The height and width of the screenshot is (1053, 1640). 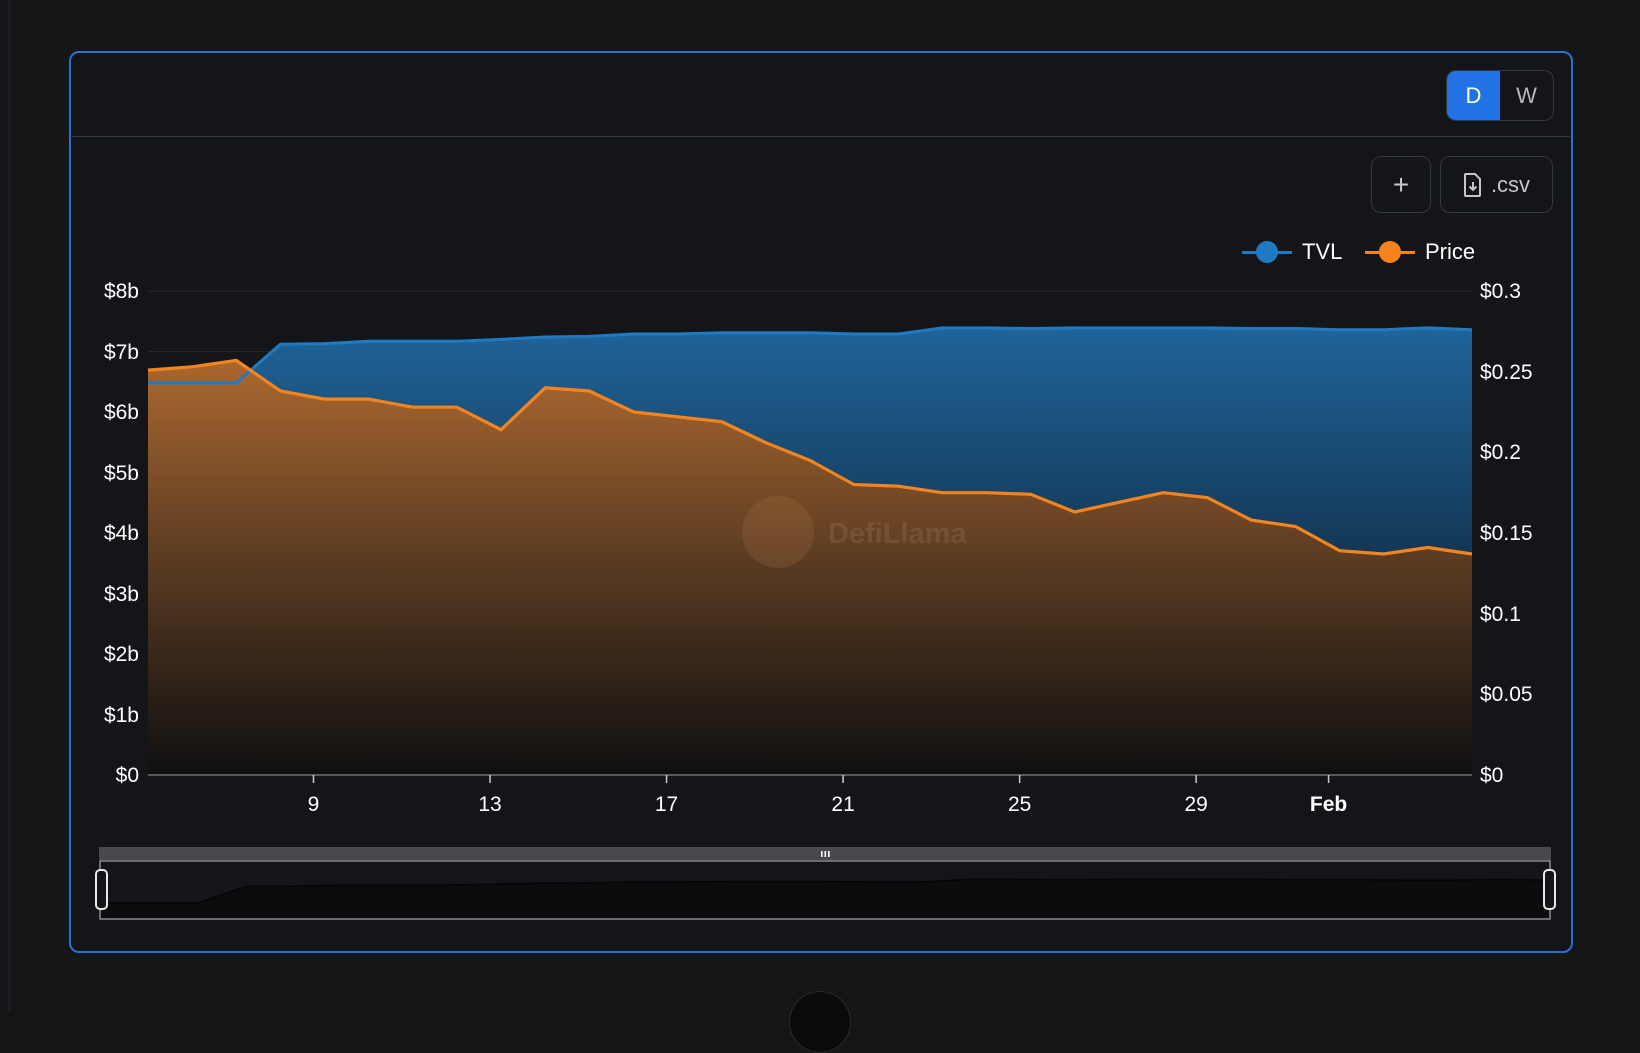 What do you see at coordinates (121, 715) in the screenshot?
I see `y-axis-left-label: $1b` at bounding box center [121, 715].